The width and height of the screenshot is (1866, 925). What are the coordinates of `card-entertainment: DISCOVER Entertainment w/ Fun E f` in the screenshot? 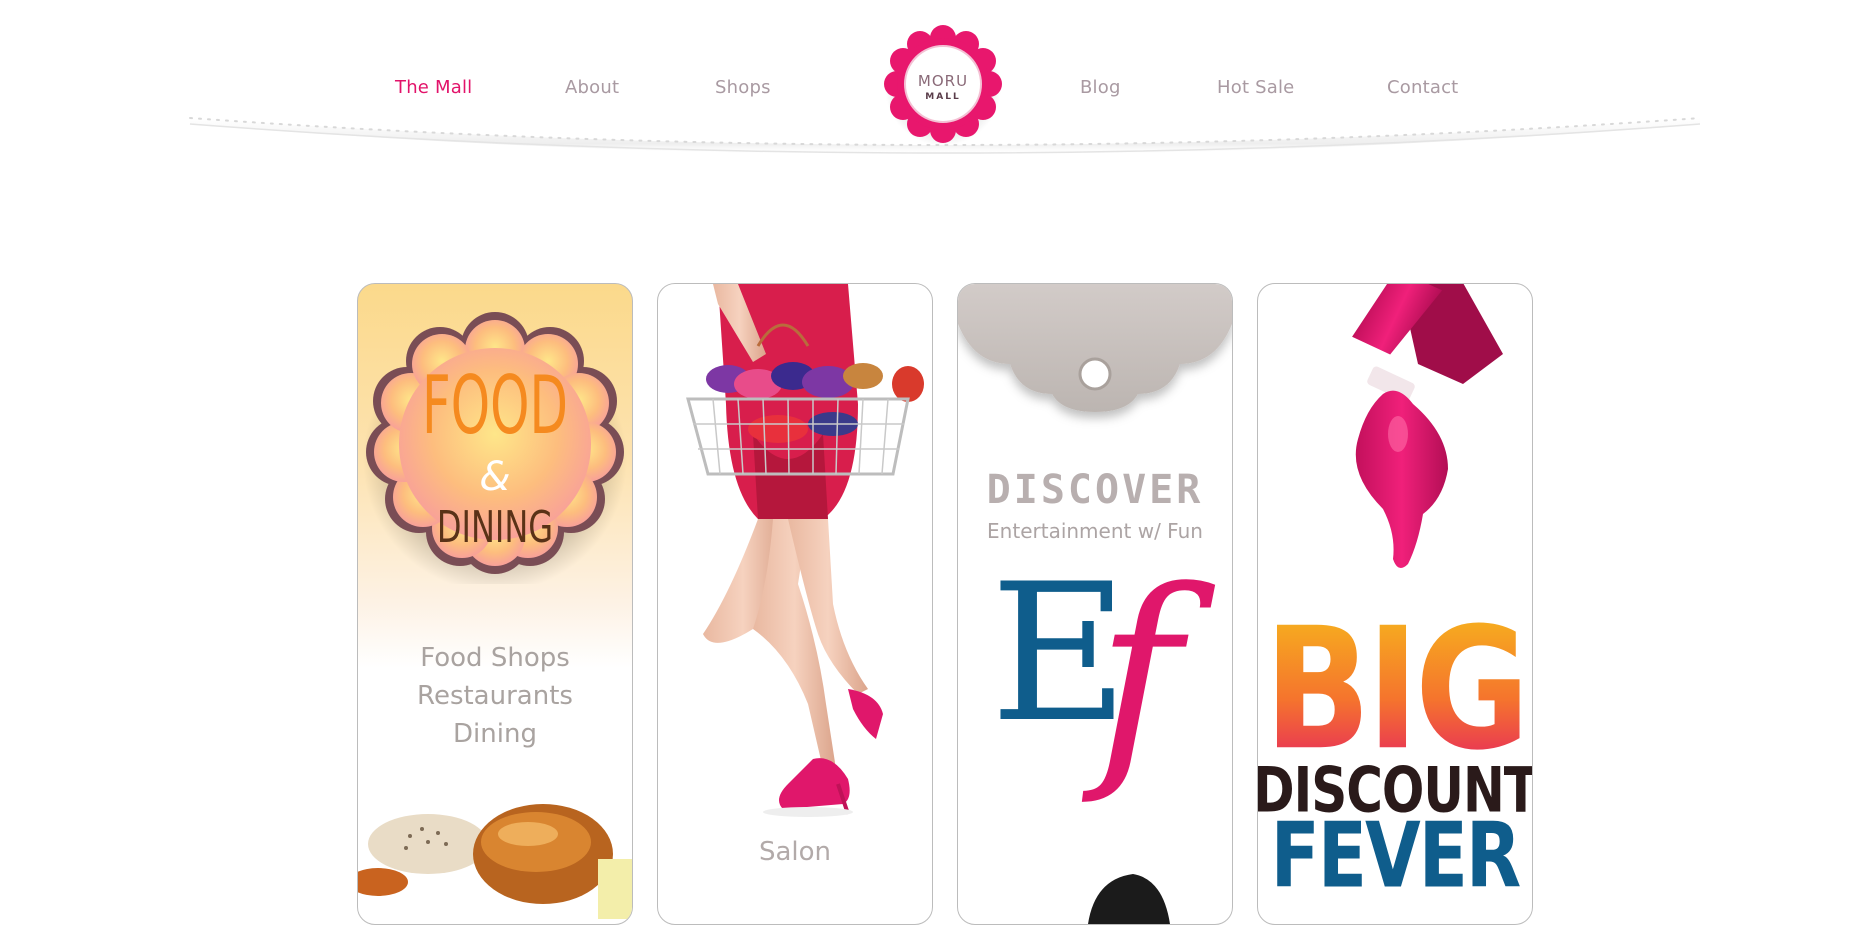 It's located at (1095, 604).